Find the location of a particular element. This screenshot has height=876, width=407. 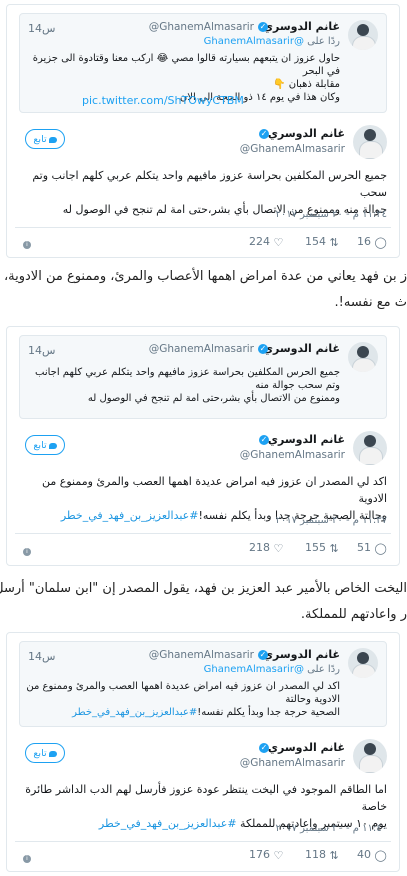

paragraph-line: ث مع نفسه!. is located at coordinates (370, 302).